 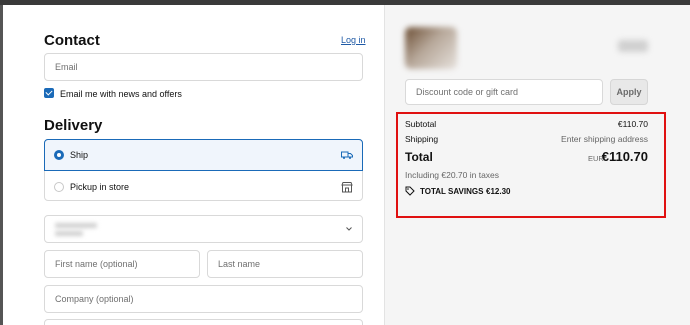 What do you see at coordinates (604, 139) in the screenshot?
I see `shipping-value: Enter shipping address` at bounding box center [604, 139].